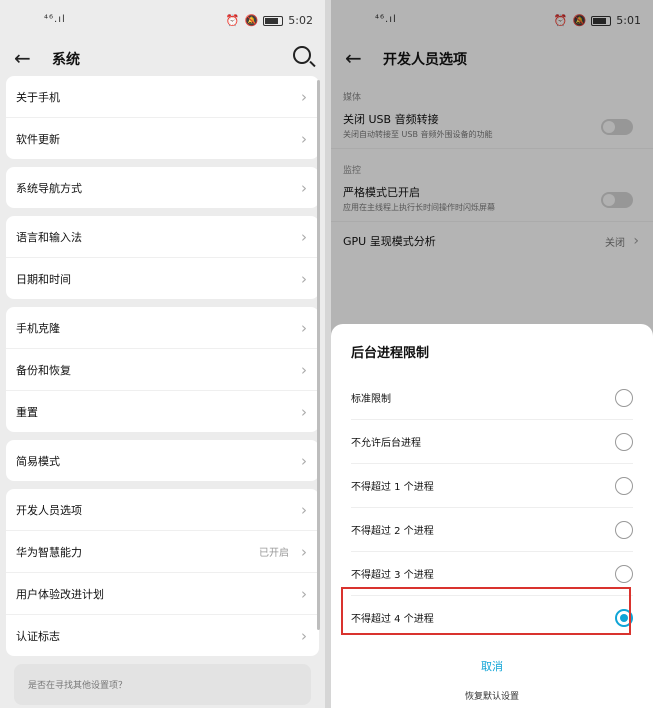 The height and width of the screenshot is (708, 653). I want to click on alarm-icon: ⏰, so click(232, 20).